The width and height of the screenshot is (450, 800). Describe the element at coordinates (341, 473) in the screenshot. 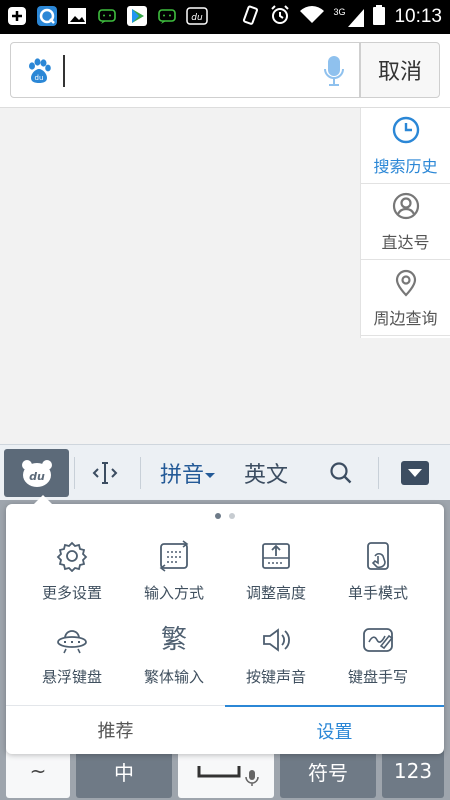

I see `search-icon` at that location.